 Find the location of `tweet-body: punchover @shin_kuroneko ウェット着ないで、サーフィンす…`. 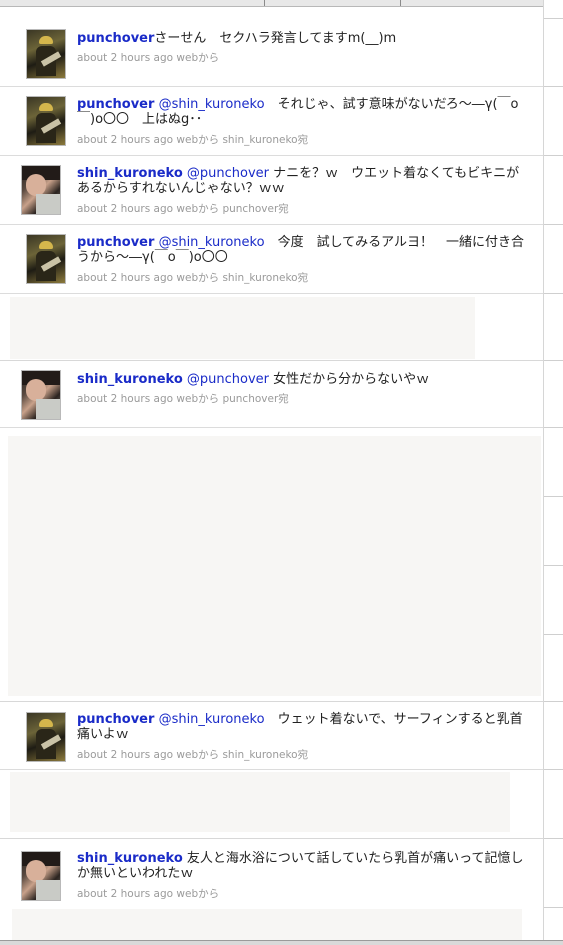

tweet-body: punchover @shin_kuroneko ウェット着ないで、サーフィンす… is located at coordinates (302, 727).